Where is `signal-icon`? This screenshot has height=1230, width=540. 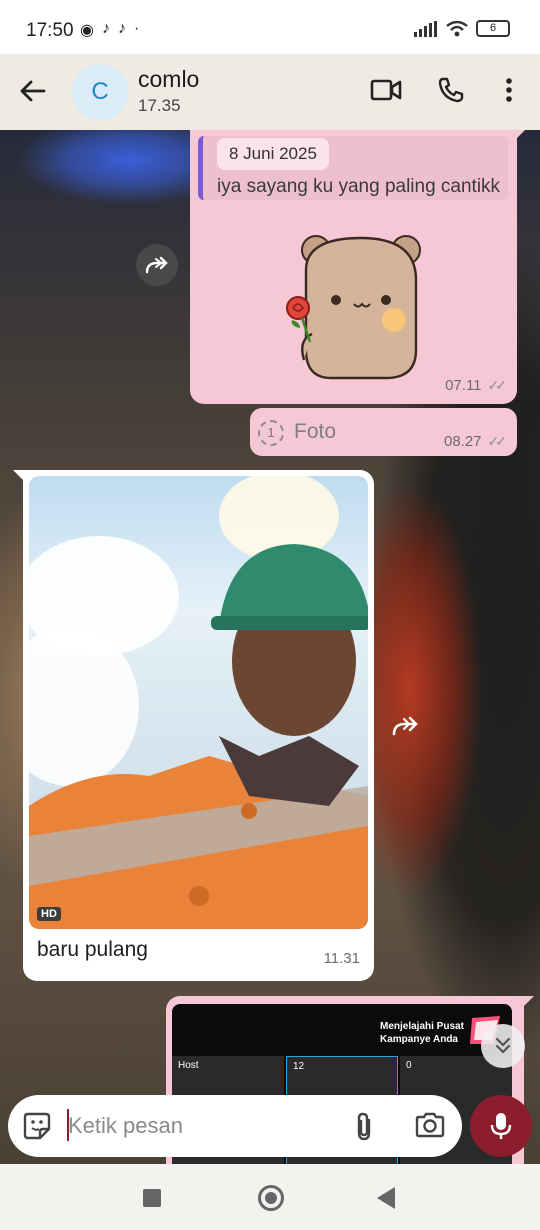
signal-icon is located at coordinates (425, 28).